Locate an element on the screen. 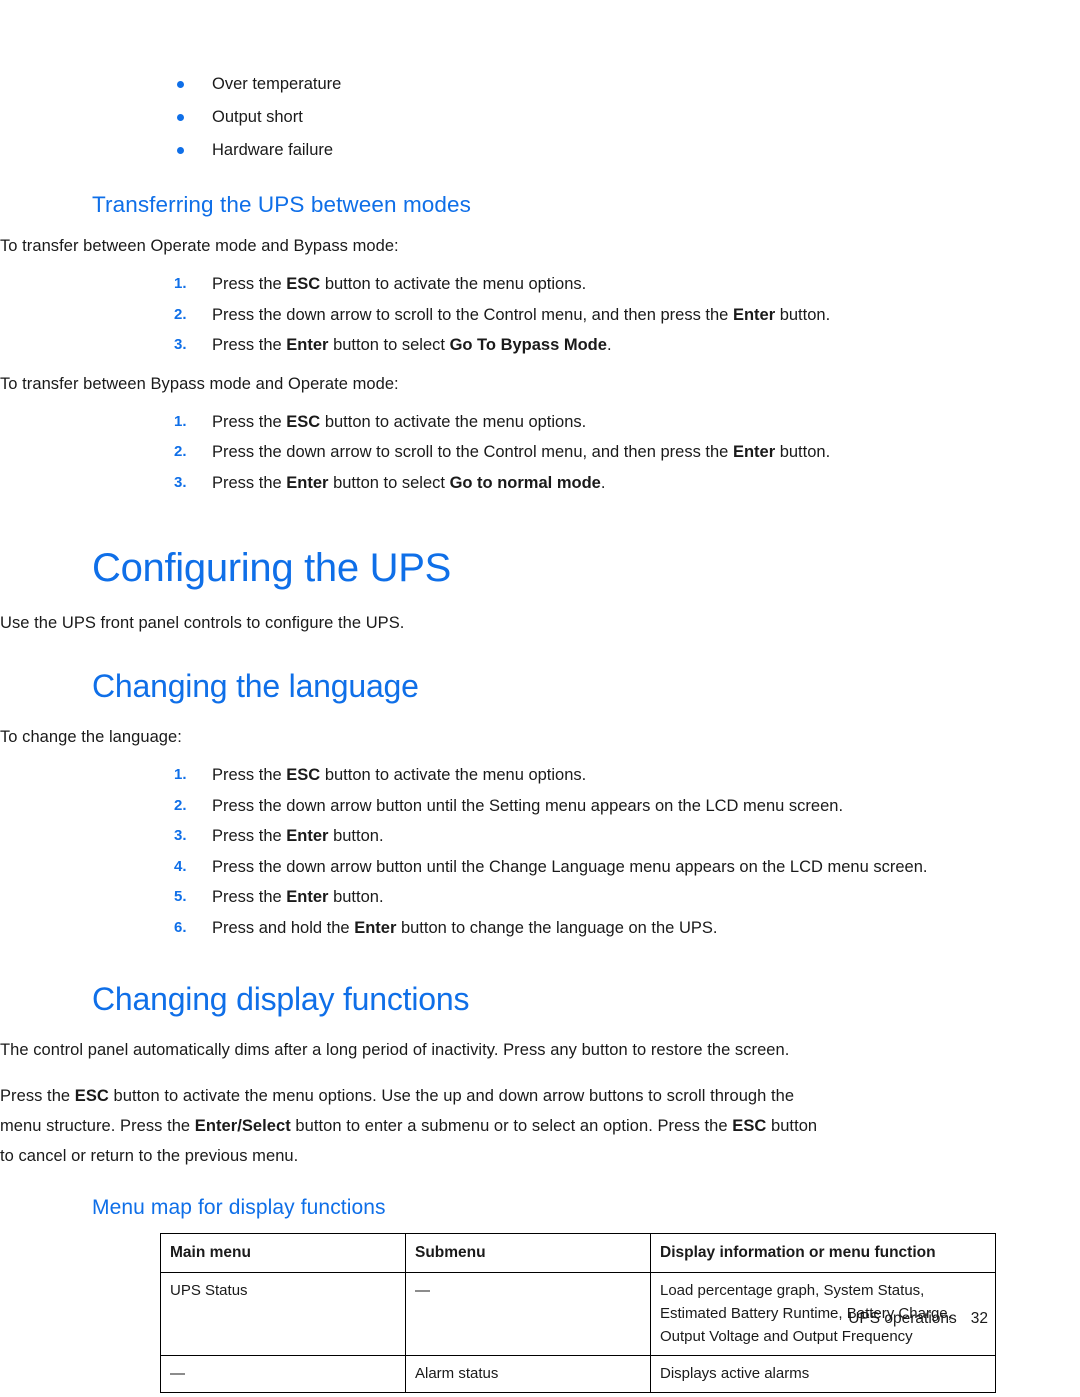  cell-line: Displays active alarms is located at coordinates (735, 1373).